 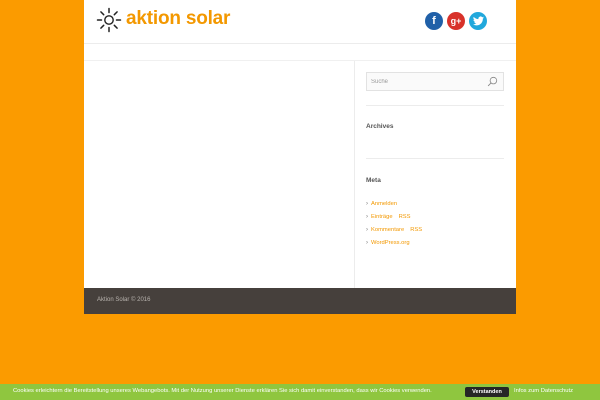 I want to click on list-item: › Anmelden, so click(x=394, y=203).